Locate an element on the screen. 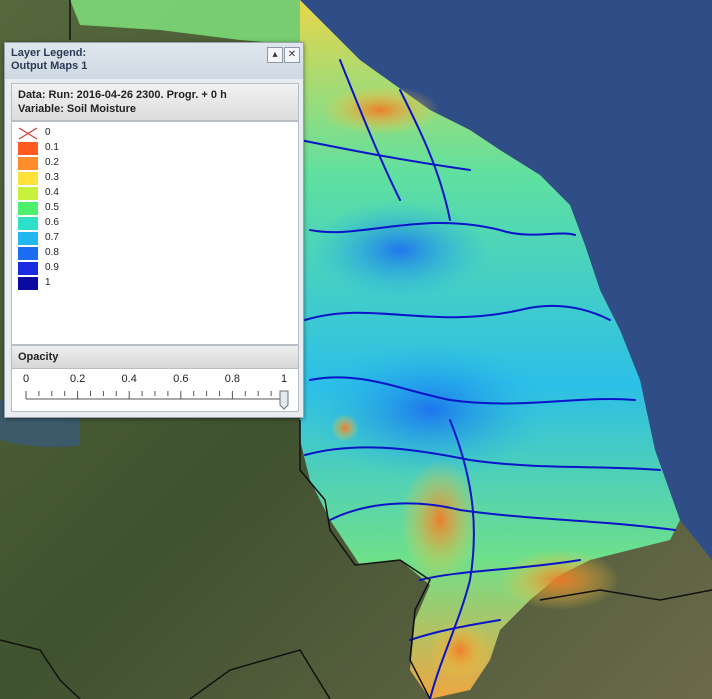  legend-label: 0.4 is located at coordinates (52, 192).